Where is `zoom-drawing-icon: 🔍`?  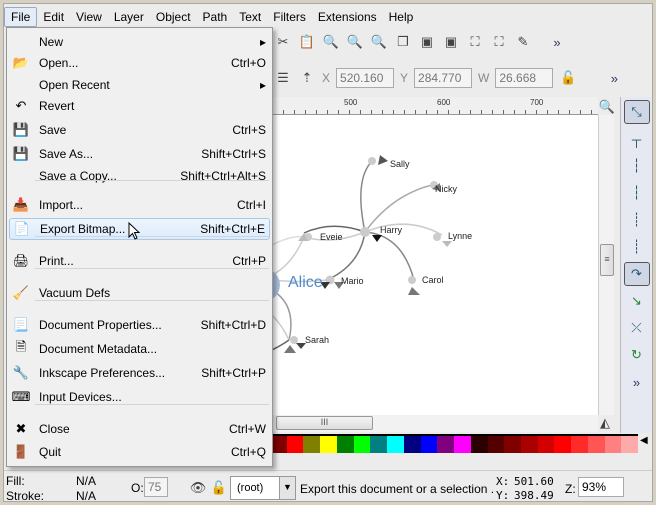
zoom-drawing-icon: 🔍 is located at coordinates (355, 42).